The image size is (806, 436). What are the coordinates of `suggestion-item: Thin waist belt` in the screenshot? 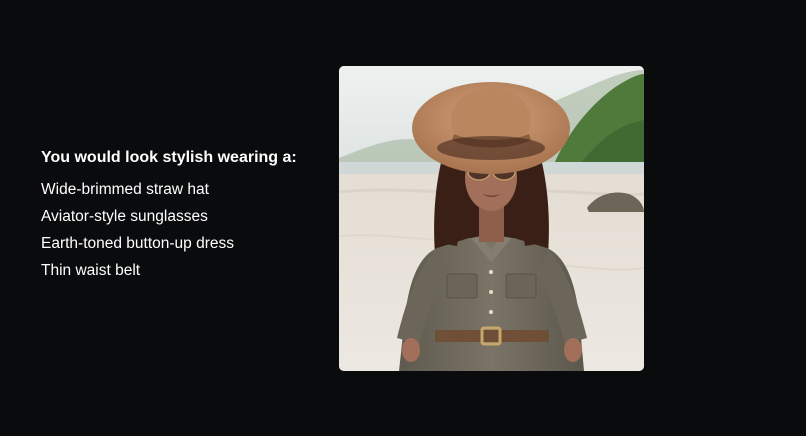 It's located at (91, 270).